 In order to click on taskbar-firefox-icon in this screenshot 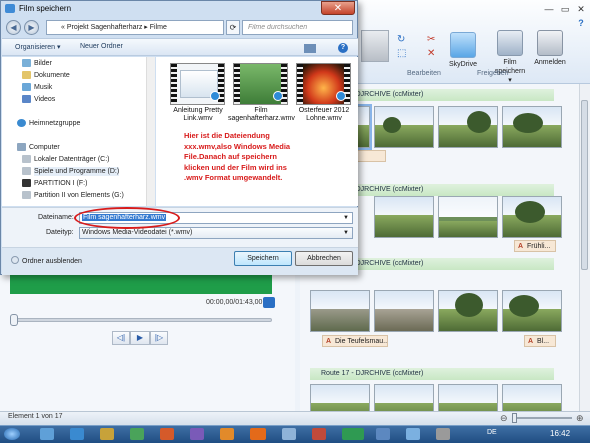, I will do `click(258, 434)`.